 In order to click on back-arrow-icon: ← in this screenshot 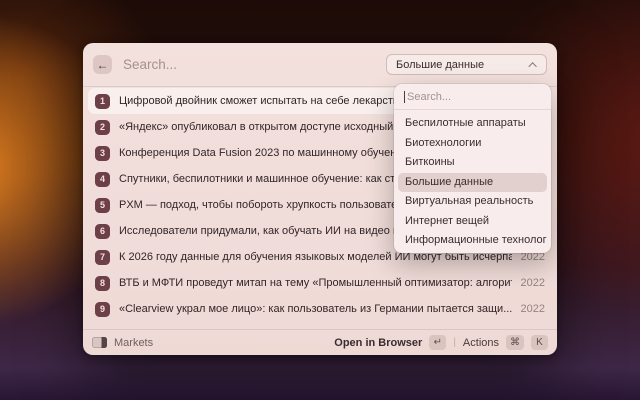, I will do `click(102, 64)`.